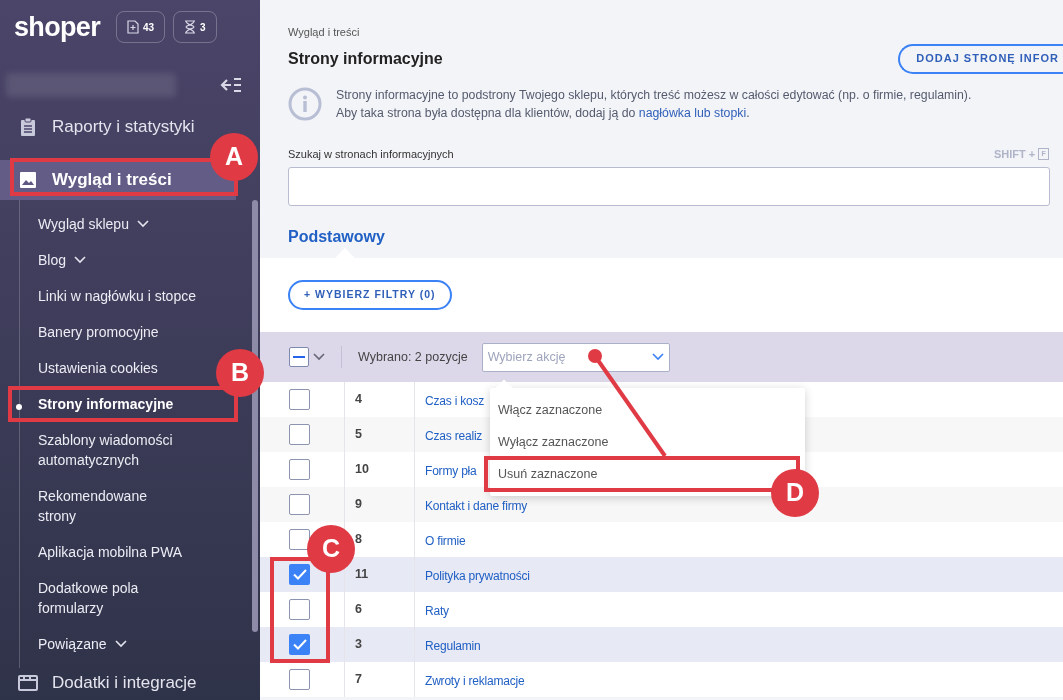 This screenshot has height=700, width=1063. I want to click on page-link: Czas i kosz, so click(455, 400).